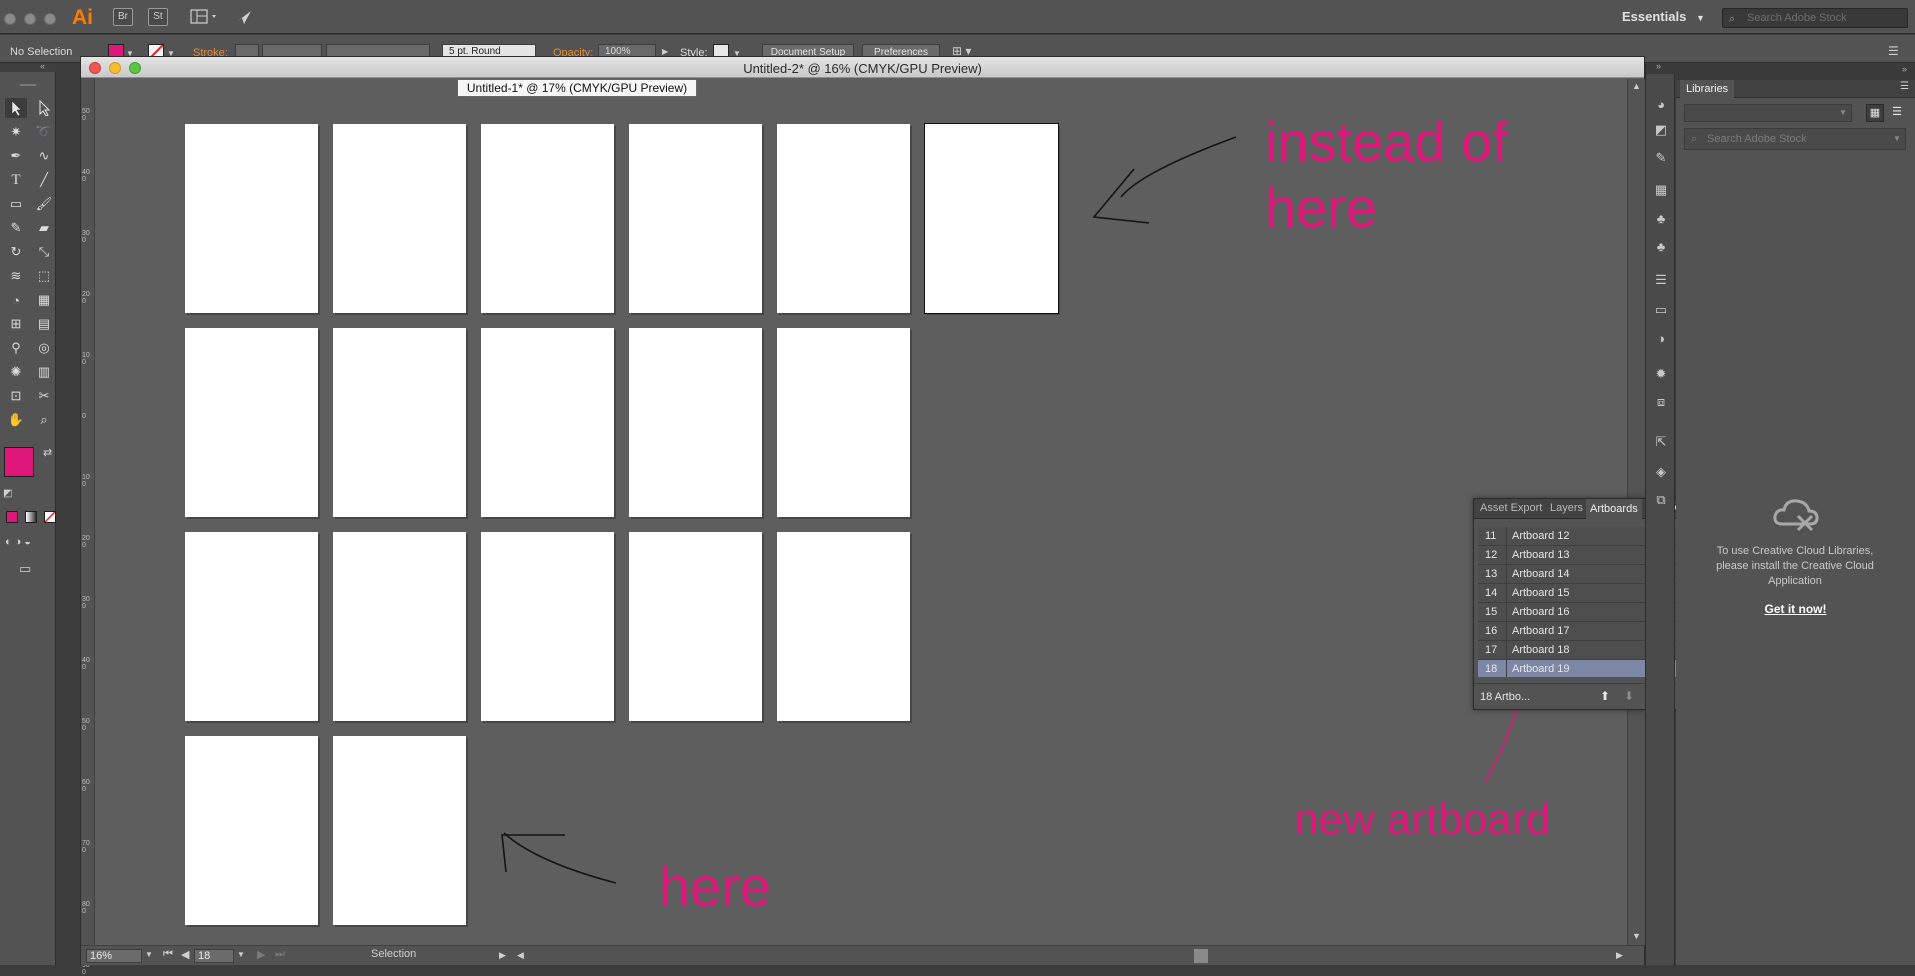  What do you see at coordinates (44, 180) in the screenshot?
I see `line-segment-tool-icon: ╱` at bounding box center [44, 180].